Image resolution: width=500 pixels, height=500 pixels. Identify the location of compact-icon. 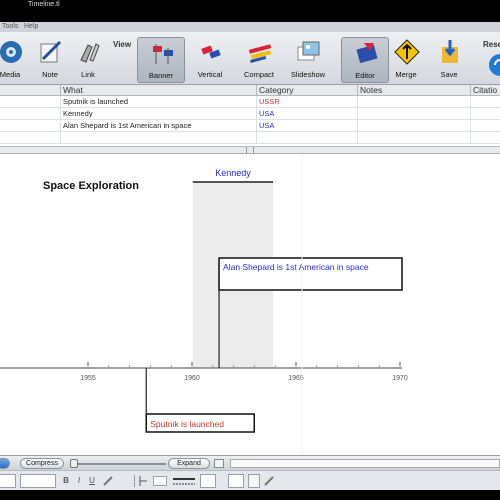
(260, 54).